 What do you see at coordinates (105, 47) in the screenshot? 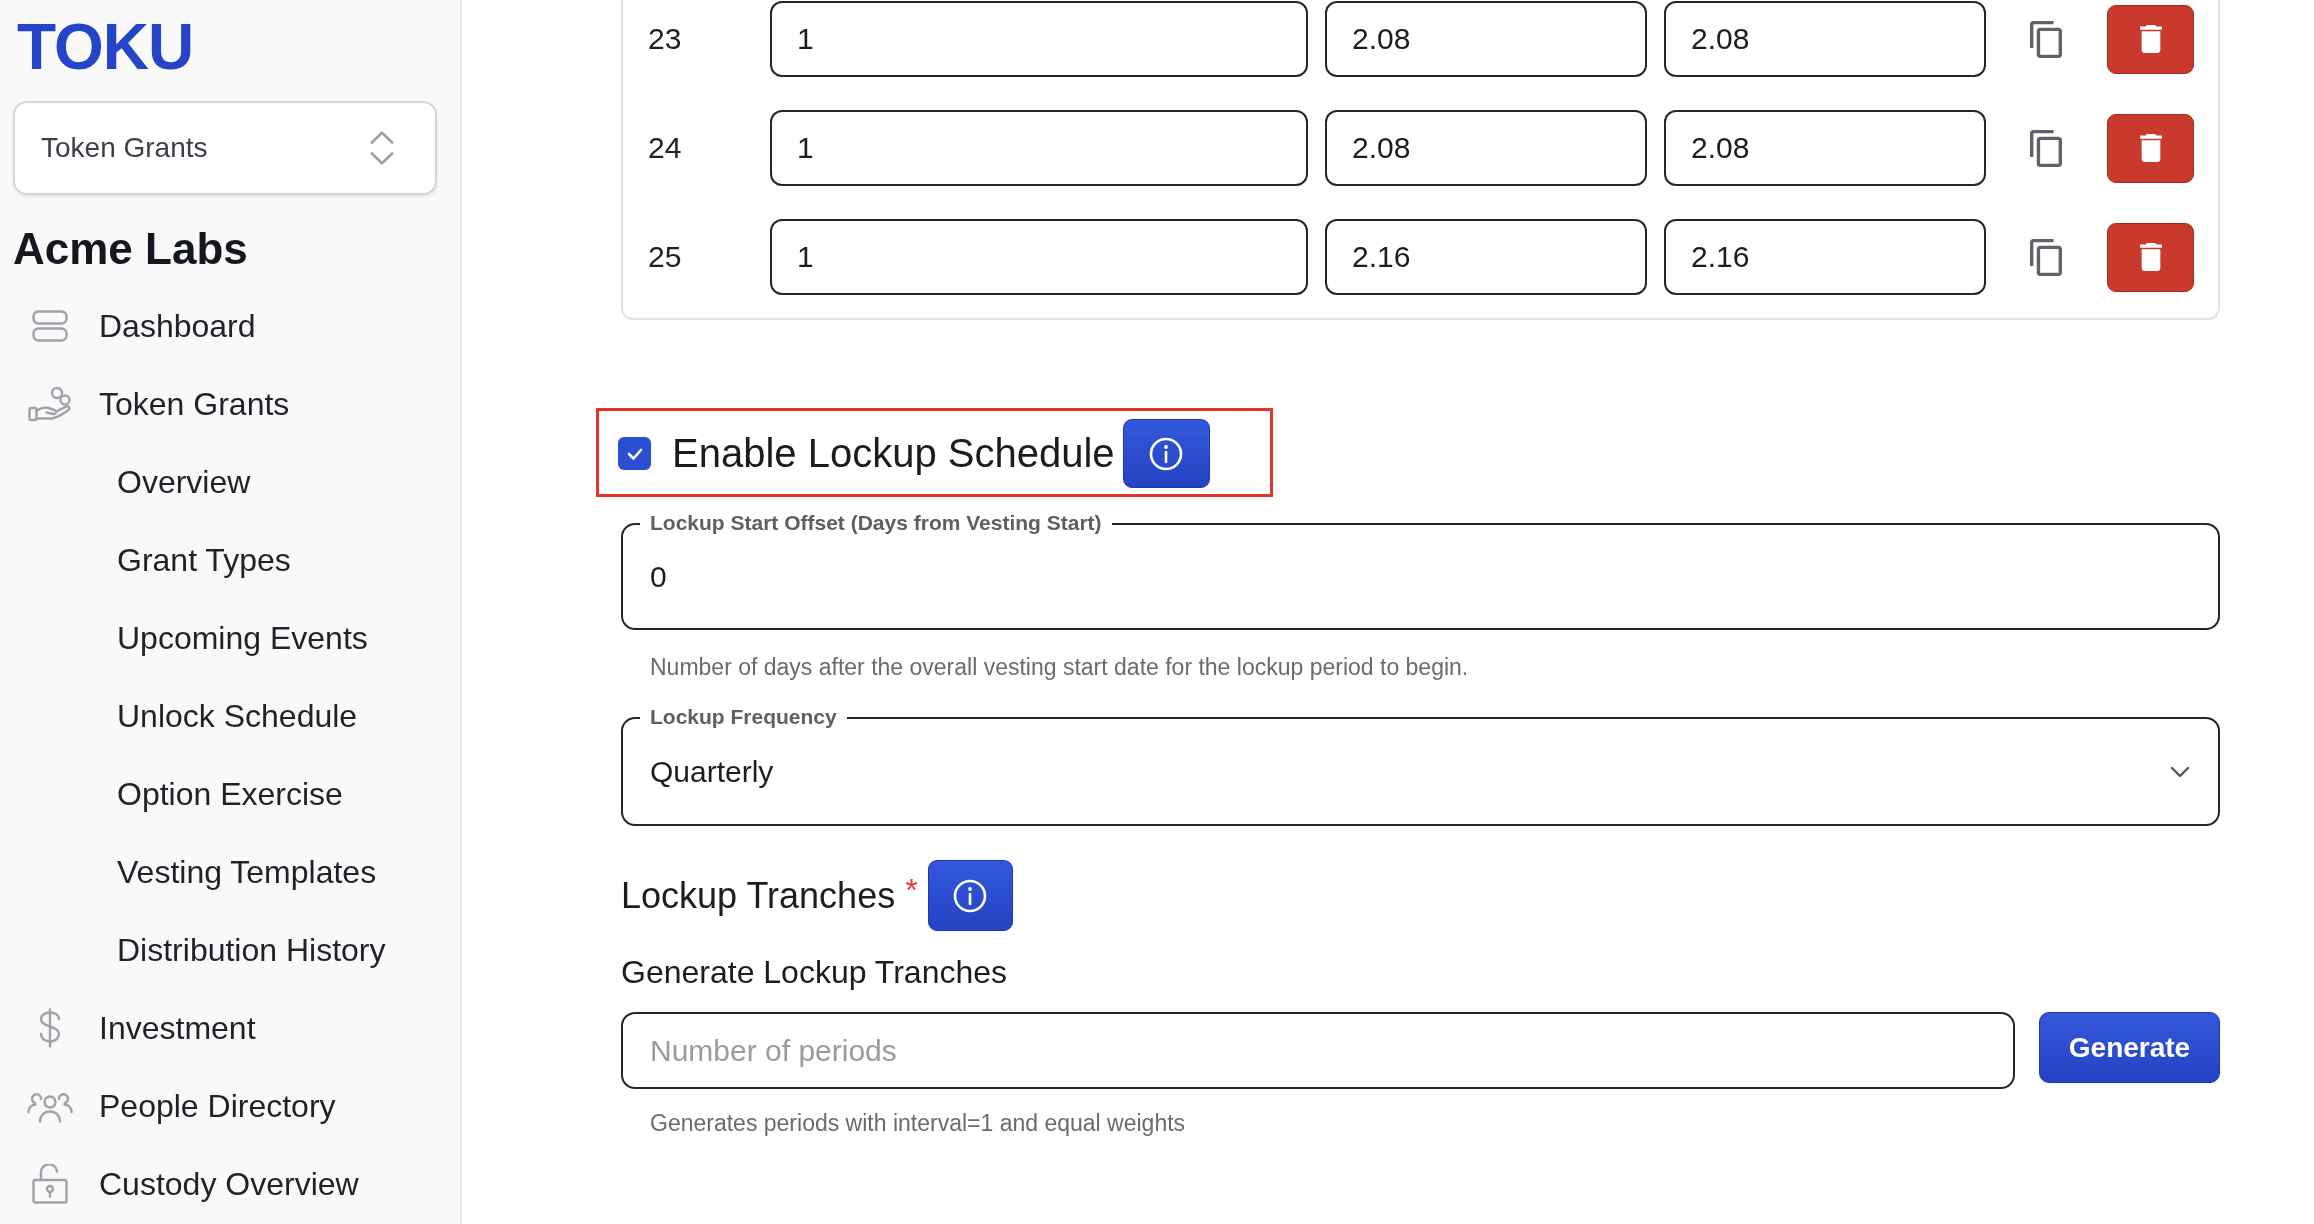
I see `logo: TOKU` at bounding box center [105, 47].